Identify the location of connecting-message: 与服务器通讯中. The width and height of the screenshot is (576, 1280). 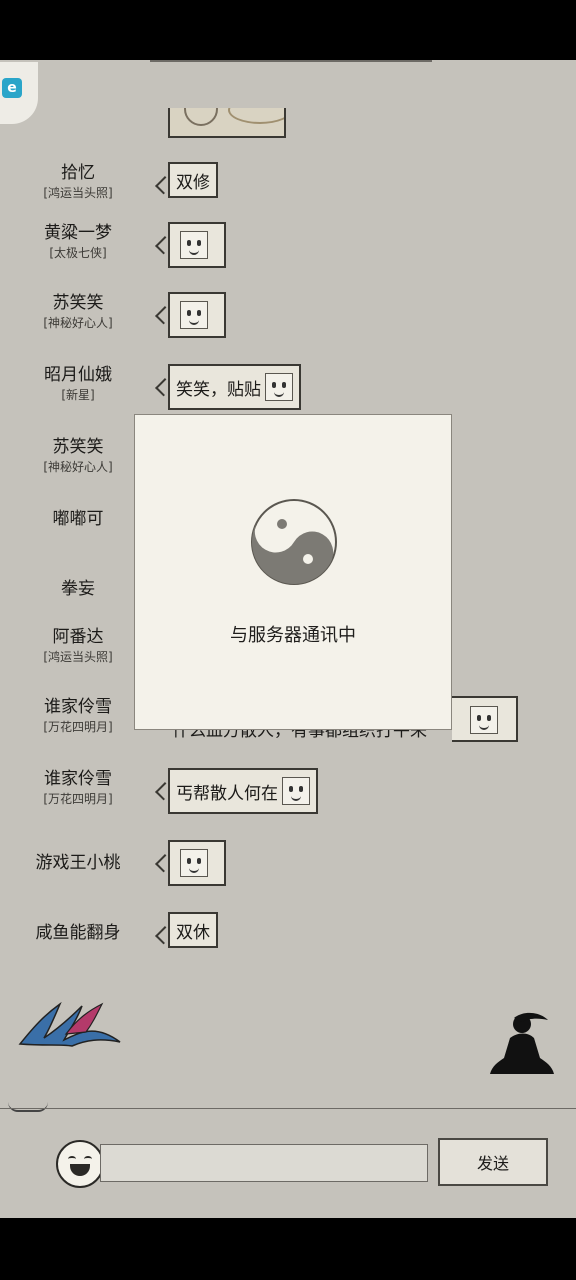
(293, 635).